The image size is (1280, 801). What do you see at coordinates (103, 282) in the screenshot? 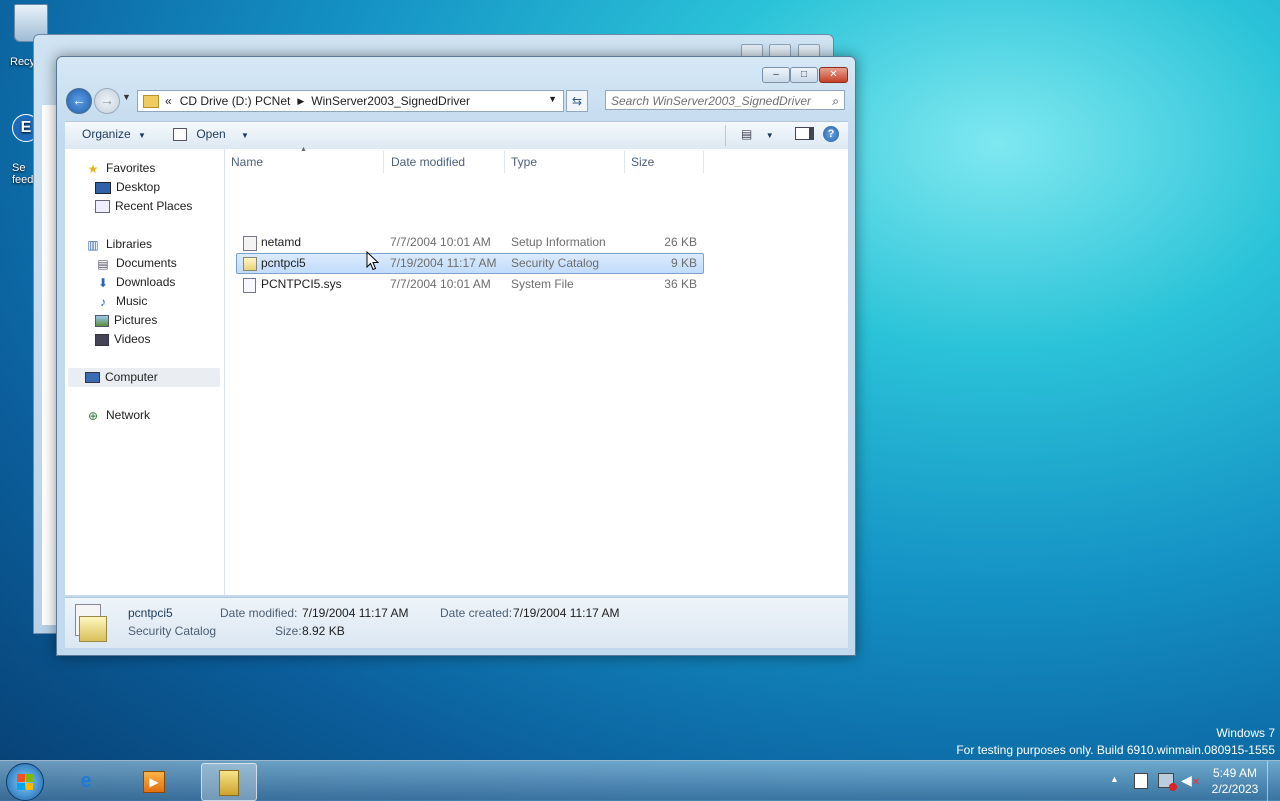
I see `downloads-icon: ⬇` at bounding box center [103, 282].